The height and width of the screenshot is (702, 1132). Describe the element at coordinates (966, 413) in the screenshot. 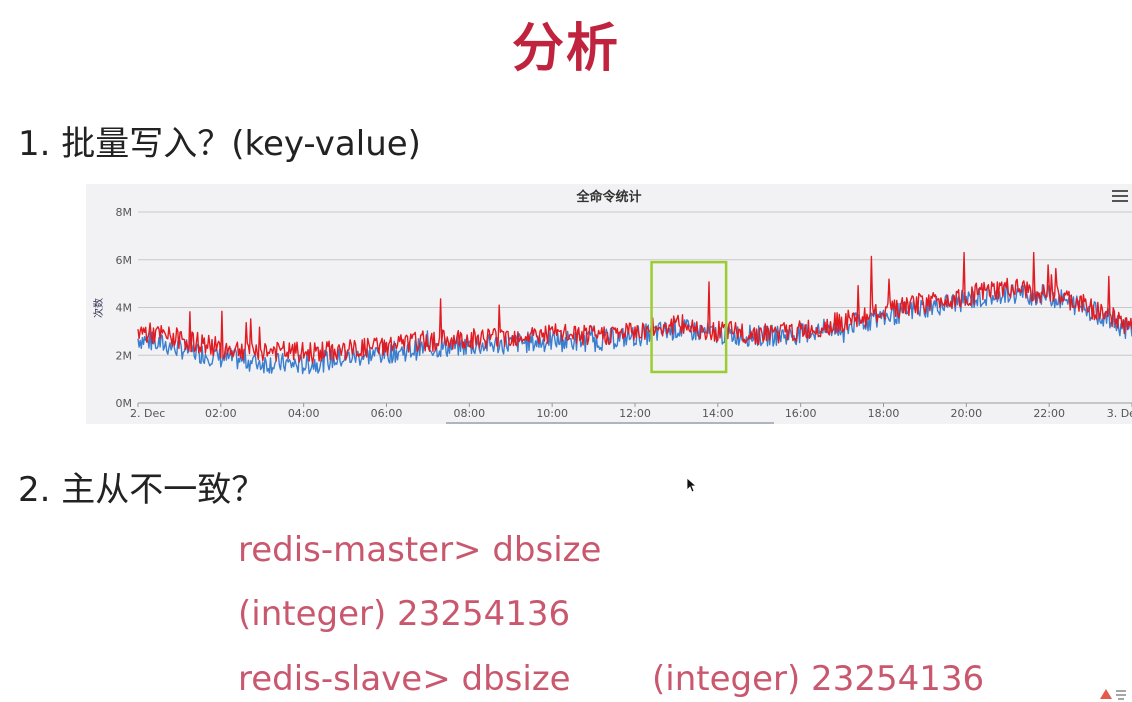

I see `chart-x-tick-label: 20:00` at that location.